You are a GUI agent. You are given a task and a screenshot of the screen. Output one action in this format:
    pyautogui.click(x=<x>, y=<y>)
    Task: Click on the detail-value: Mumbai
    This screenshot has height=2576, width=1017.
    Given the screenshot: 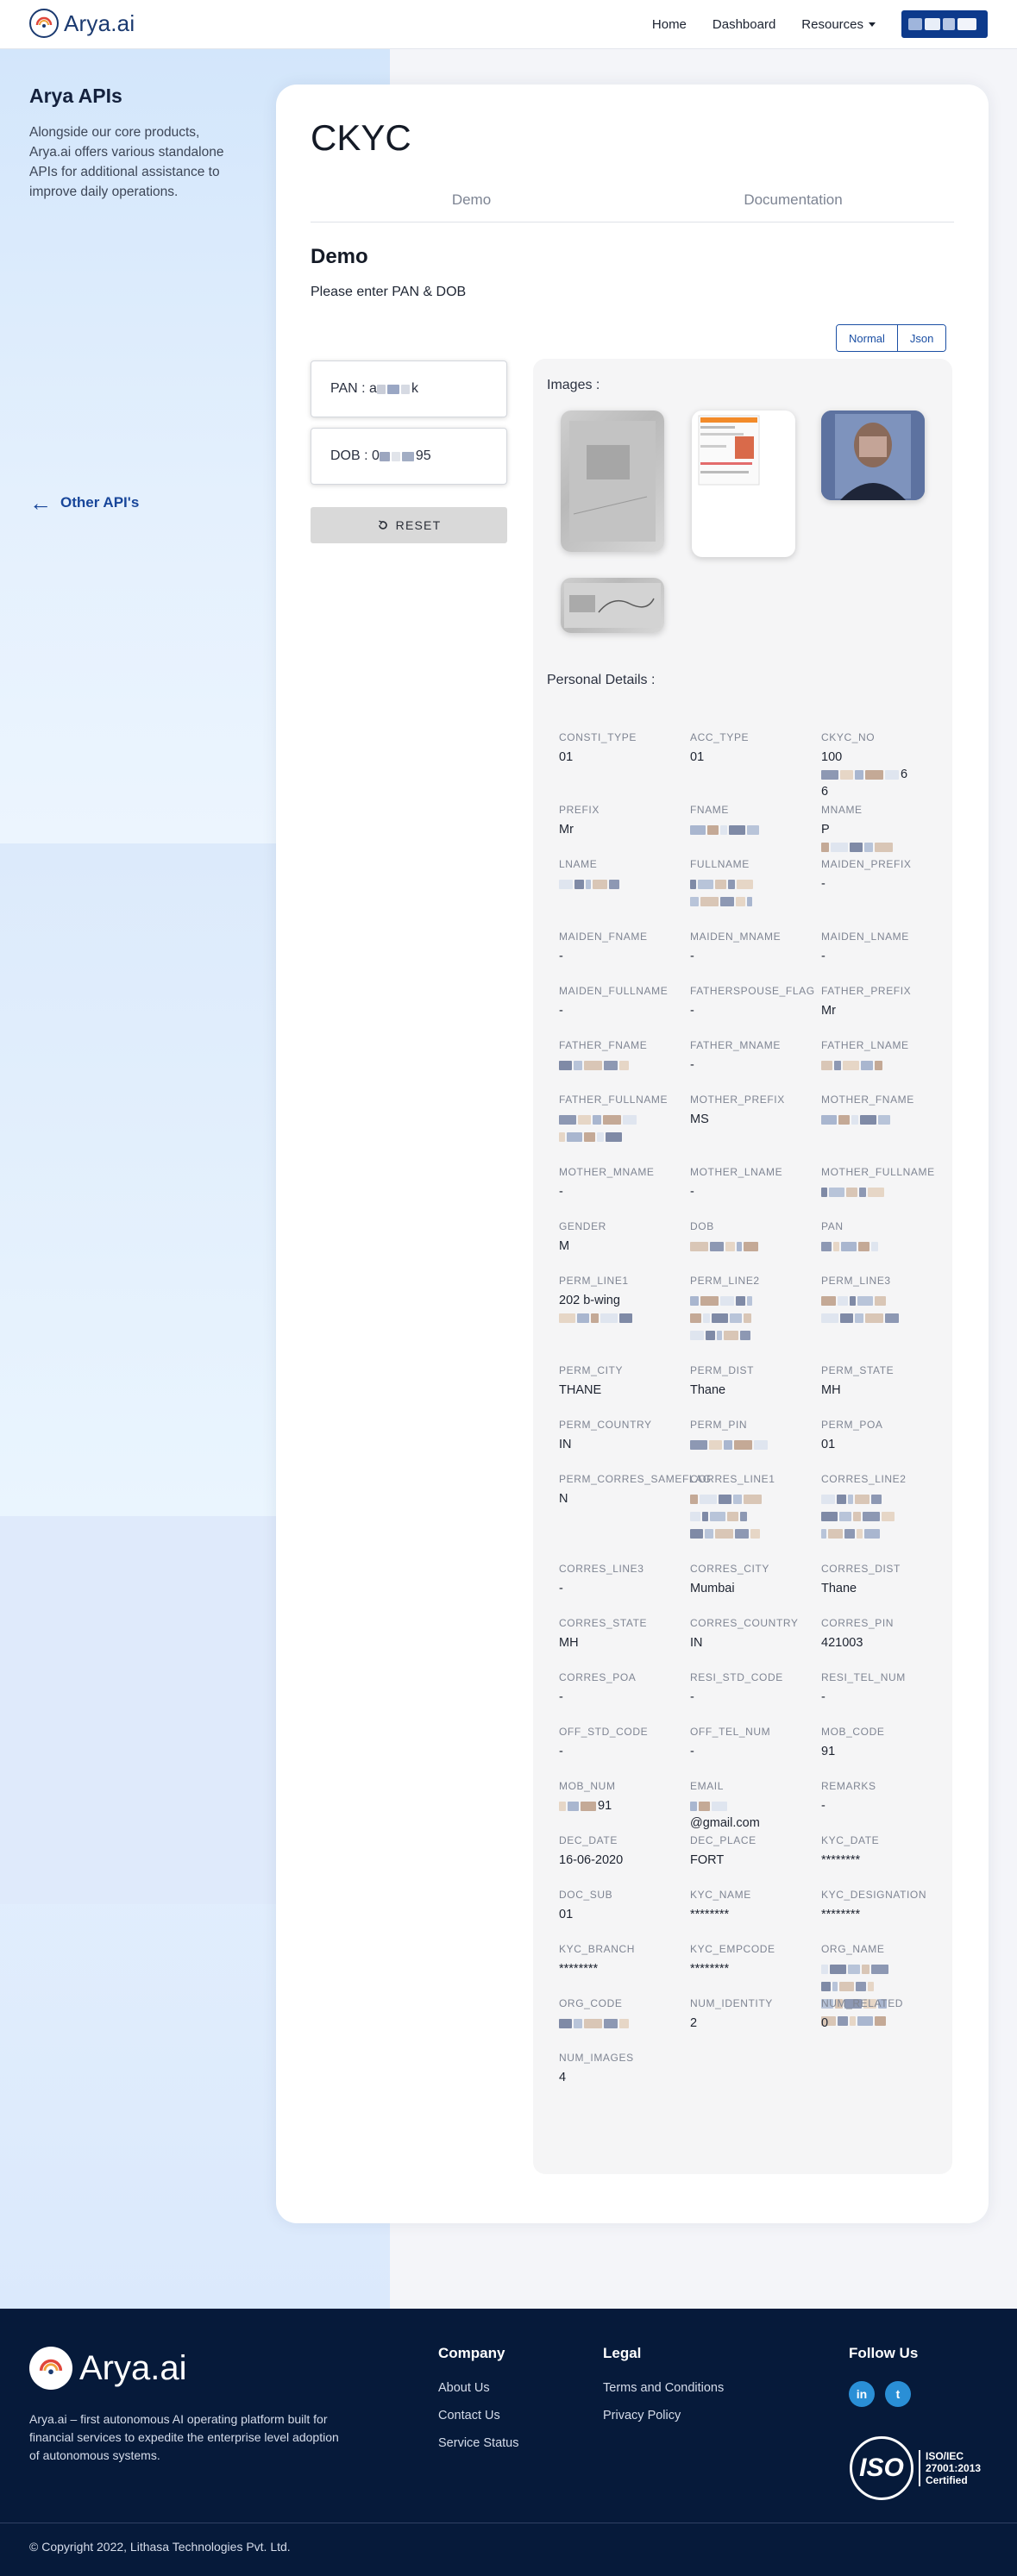 What is the action you would take?
    pyautogui.click(x=754, y=1588)
    